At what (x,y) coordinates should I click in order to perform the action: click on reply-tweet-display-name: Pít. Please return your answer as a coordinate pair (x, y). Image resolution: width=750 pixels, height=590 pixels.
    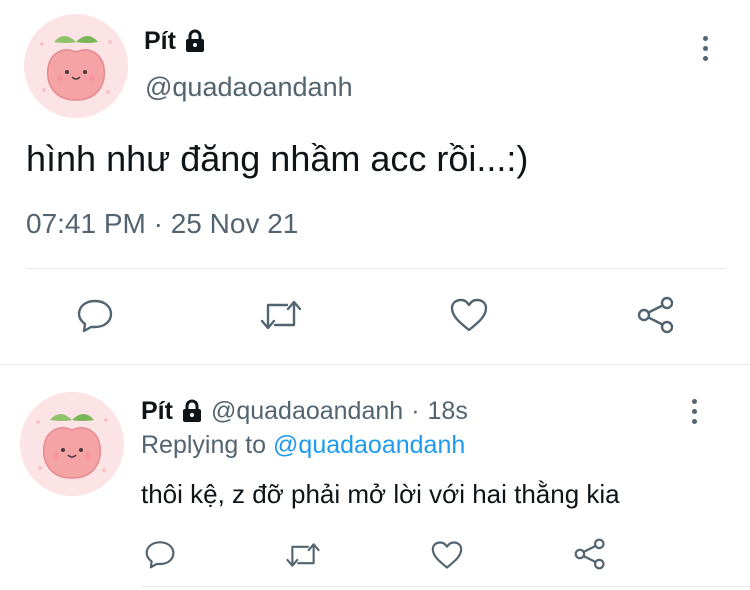
    Looking at the image, I should click on (157, 411).